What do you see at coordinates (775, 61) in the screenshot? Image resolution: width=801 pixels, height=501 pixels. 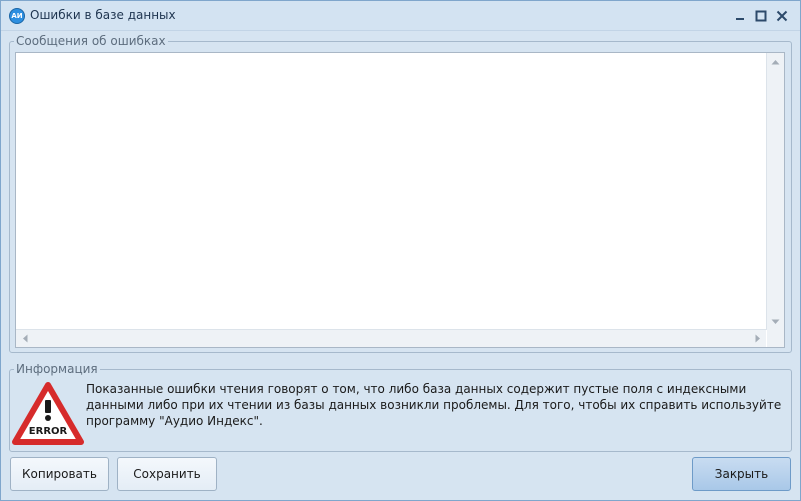 I see `scroll-up-icon` at bounding box center [775, 61].